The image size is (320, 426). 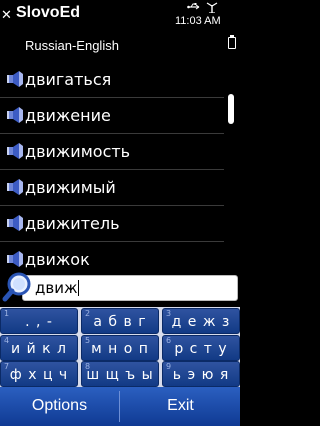 I want to click on key-9: 9 ь э ю я, so click(x=201, y=374).